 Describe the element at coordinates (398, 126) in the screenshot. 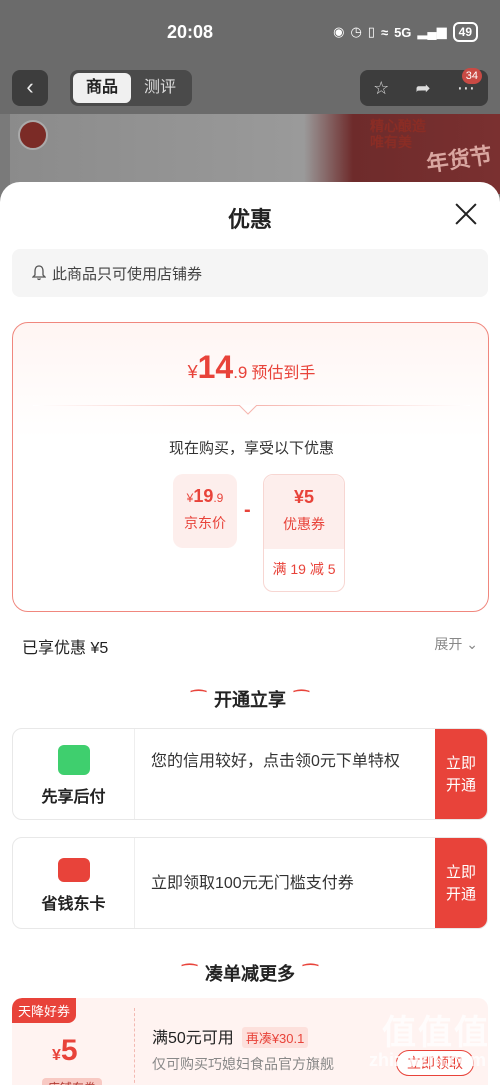

I see `slogan-line1: 精心酿造` at that location.